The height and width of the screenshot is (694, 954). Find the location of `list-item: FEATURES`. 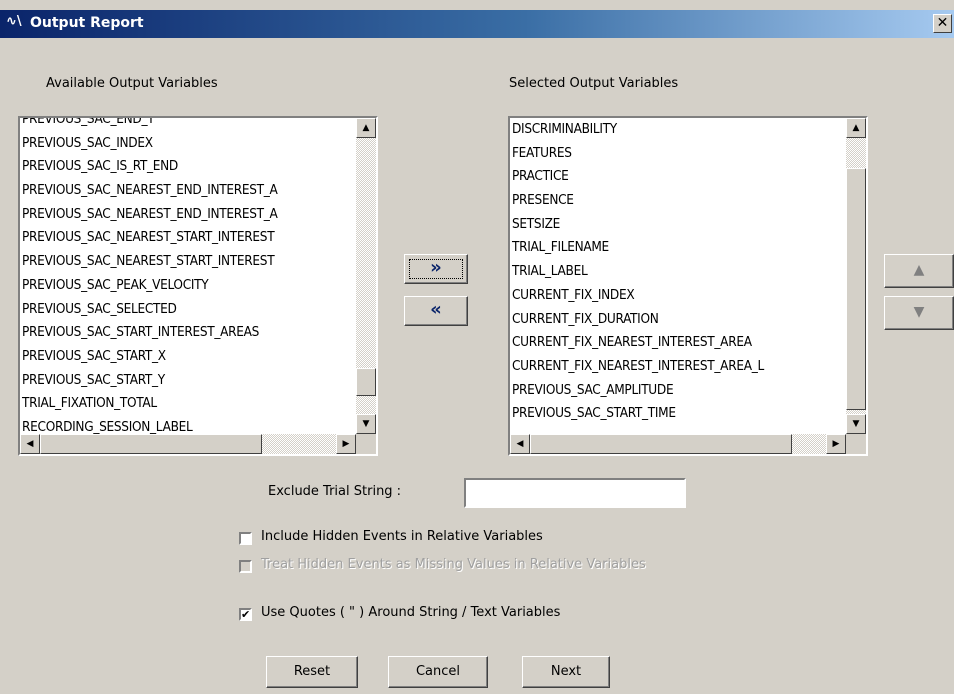

list-item: FEATURES is located at coordinates (678, 154).